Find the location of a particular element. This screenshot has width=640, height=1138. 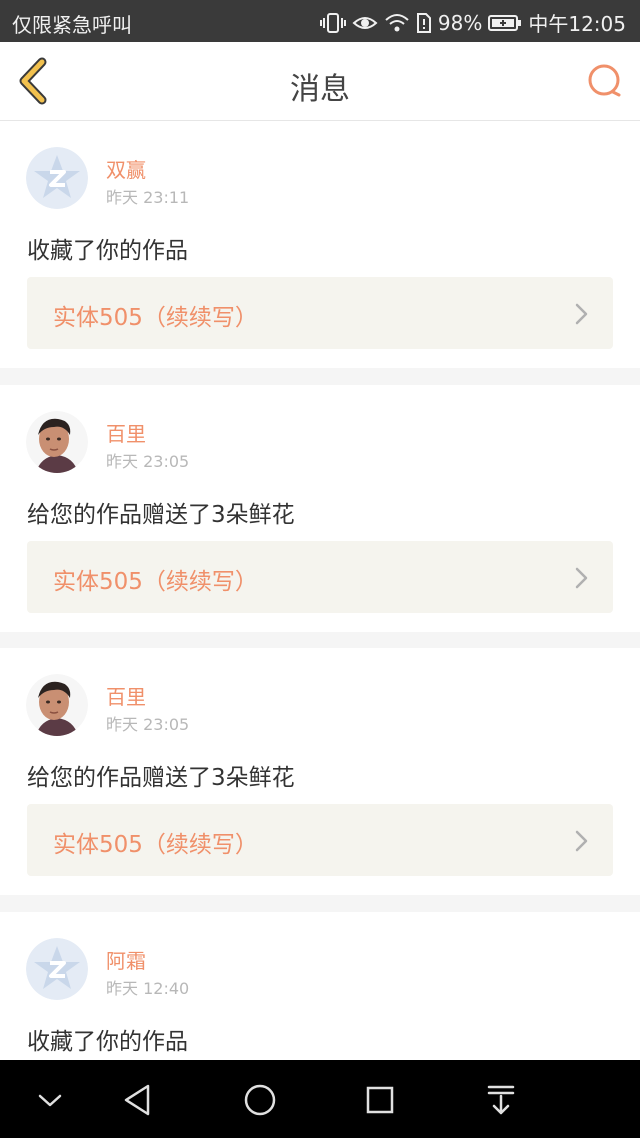

clock: 中午12:05 is located at coordinates (577, 24).